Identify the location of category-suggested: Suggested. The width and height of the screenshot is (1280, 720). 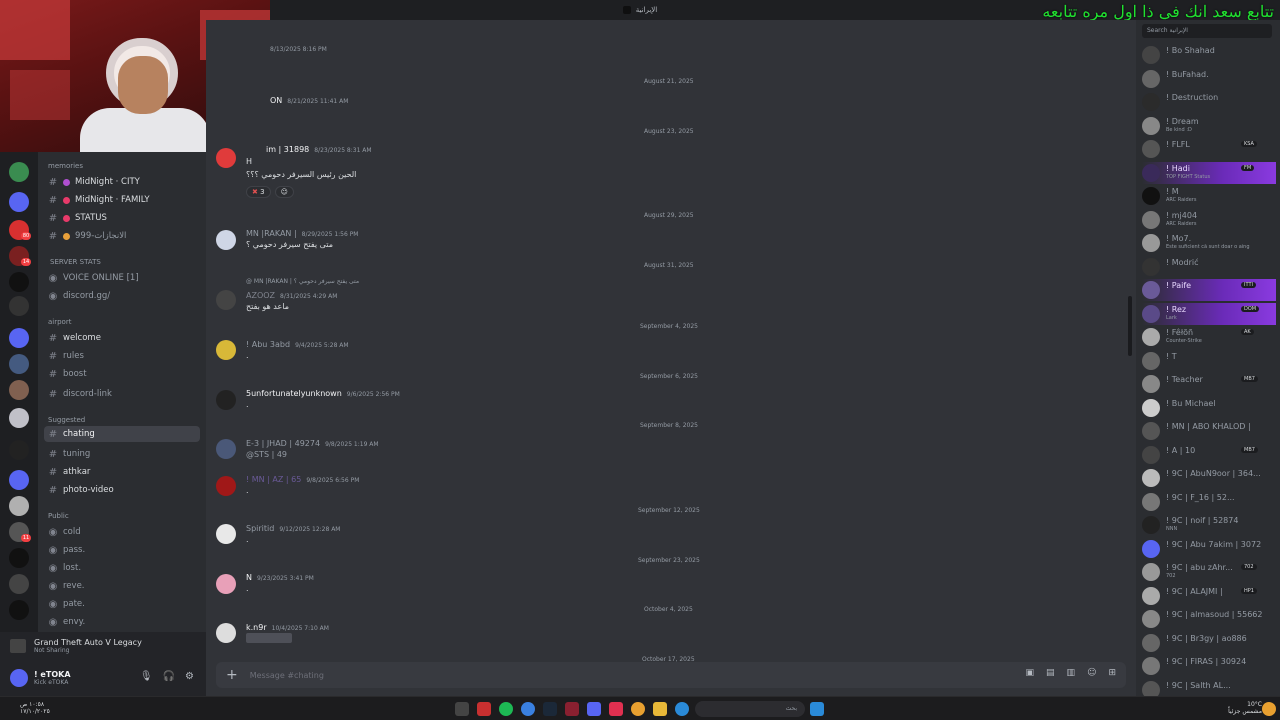
(66, 420).